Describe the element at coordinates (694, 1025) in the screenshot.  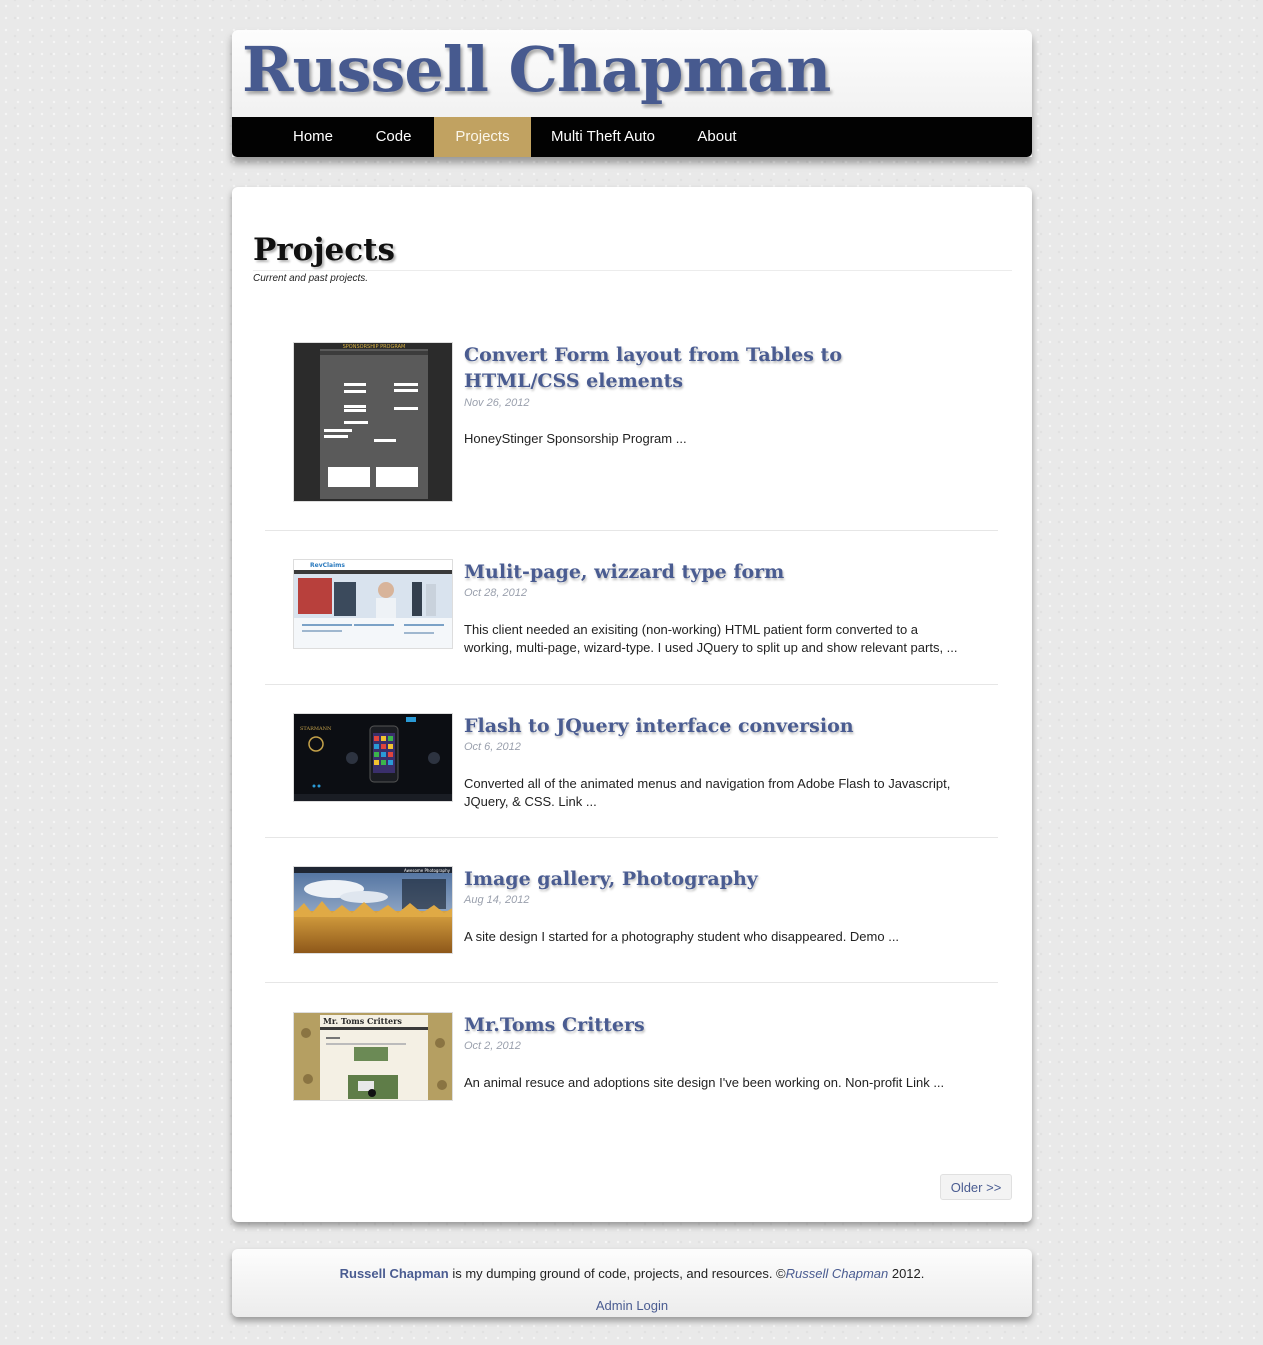
I see `post-title: Mr.Toms Critters` at that location.